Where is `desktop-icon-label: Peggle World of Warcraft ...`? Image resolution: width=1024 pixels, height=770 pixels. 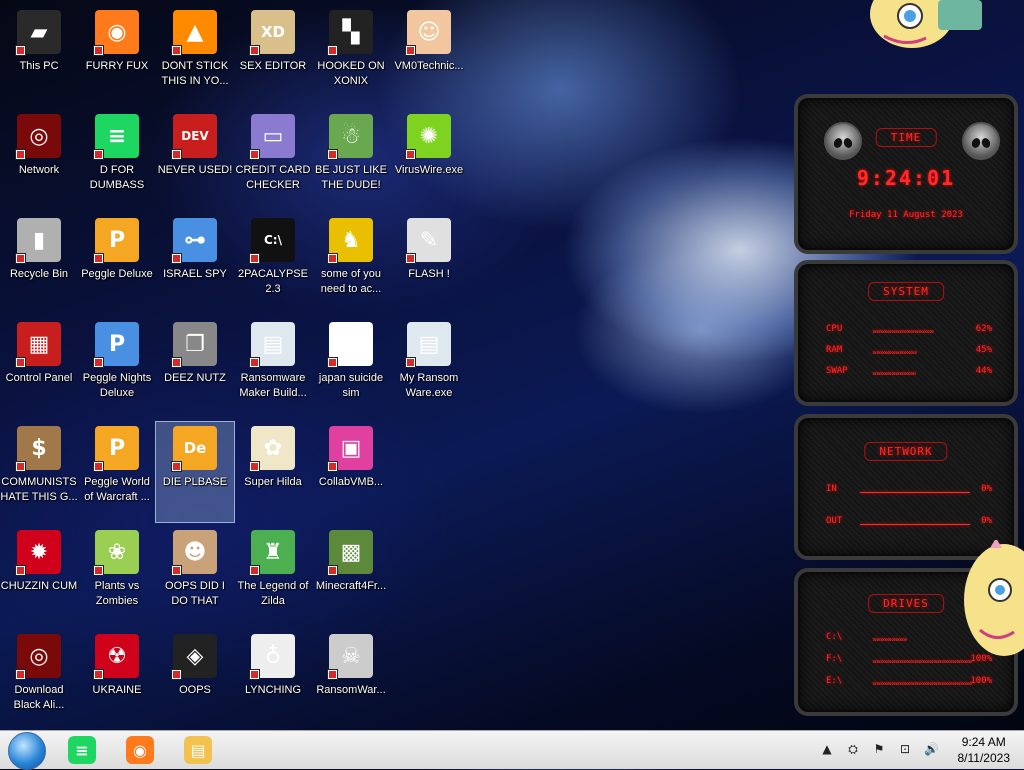
desktop-icon-label: Peggle World of Warcraft ... is located at coordinates (117, 489).